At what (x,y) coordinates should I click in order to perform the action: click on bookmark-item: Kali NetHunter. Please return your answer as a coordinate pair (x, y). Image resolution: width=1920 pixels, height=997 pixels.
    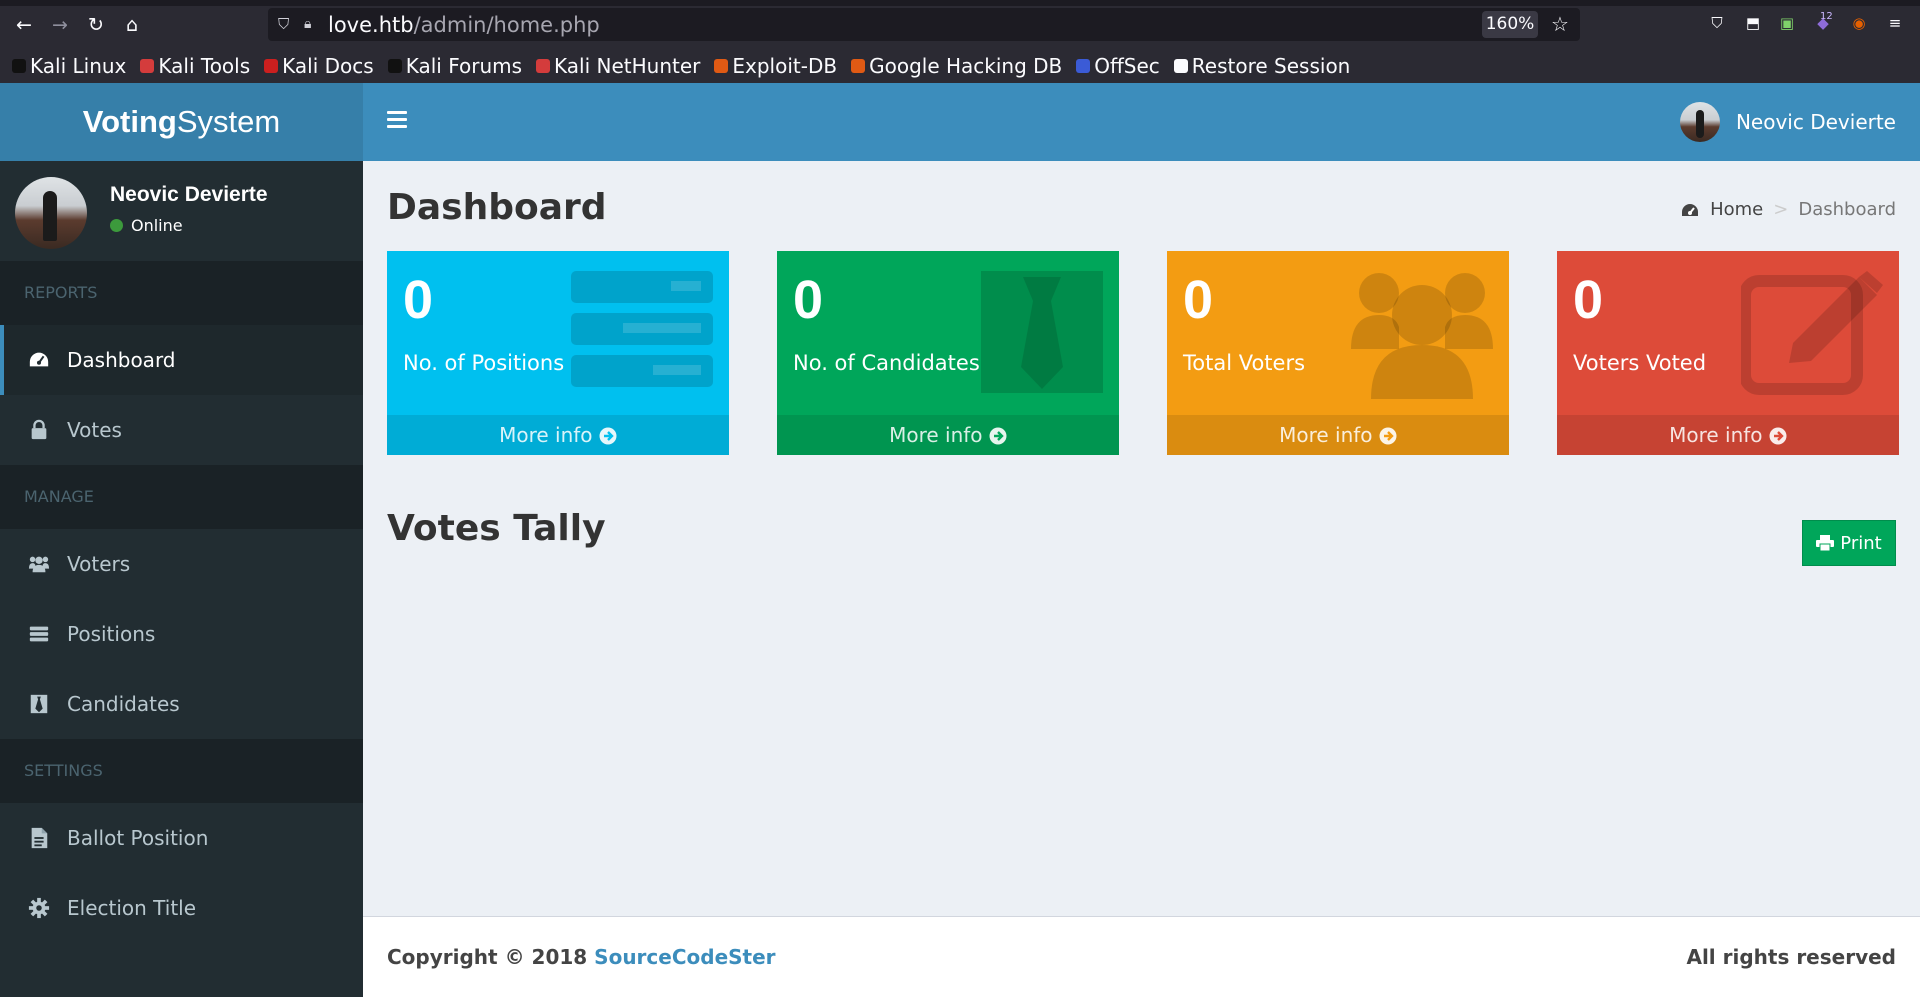
    Looking at the image, I should click on (618, 66).